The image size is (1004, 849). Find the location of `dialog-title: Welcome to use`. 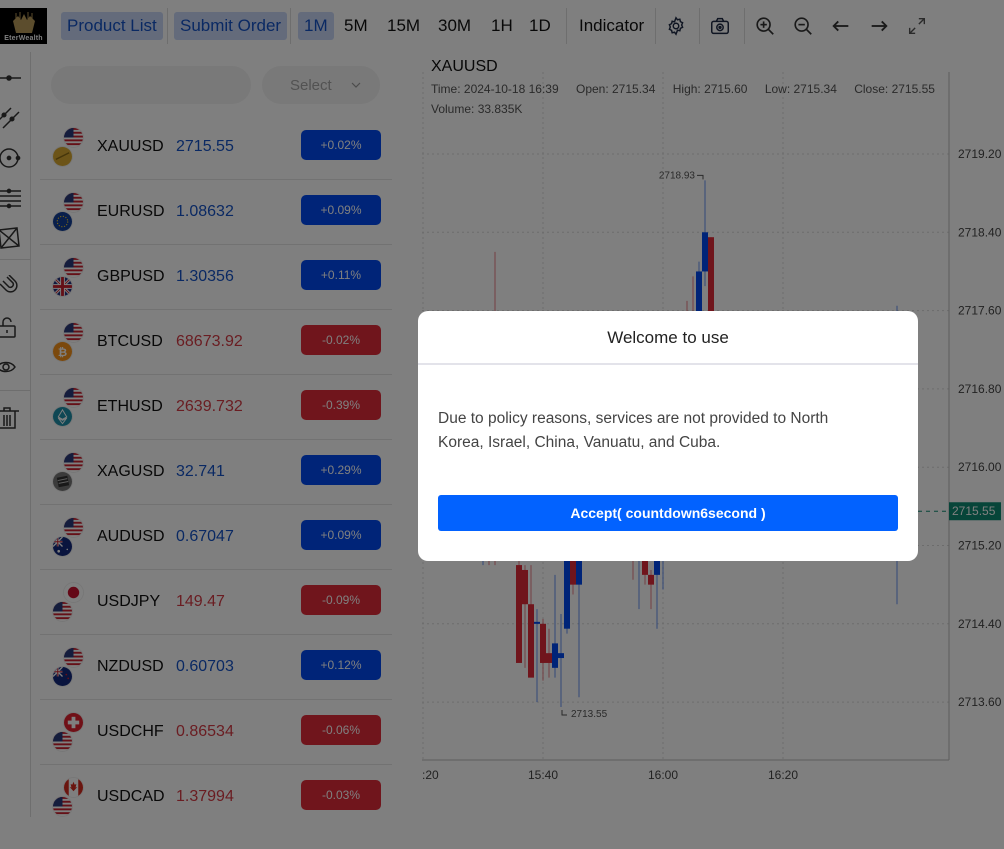

dialog-title: Welcome to use is located at coordinates (668, 338).